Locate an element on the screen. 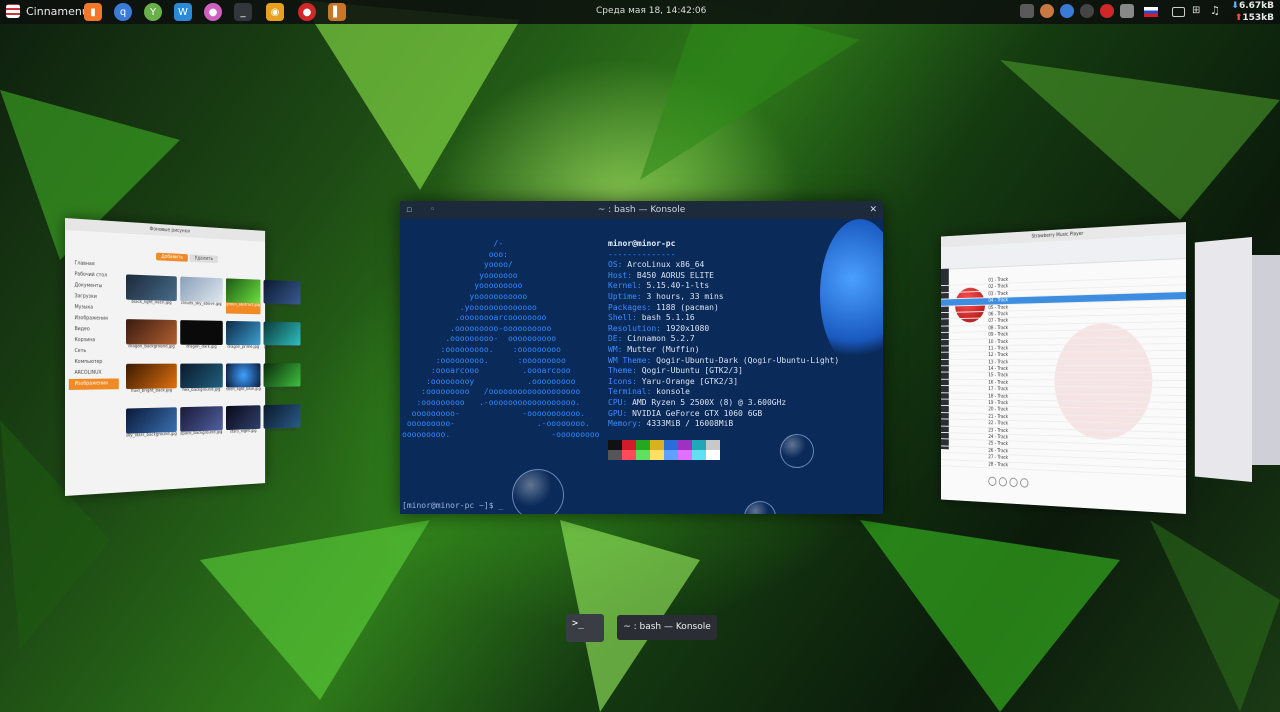 The width and height of the screenshot is (1280, 712). sidebar-item: Компьютер is located at coordinates (94, 362).